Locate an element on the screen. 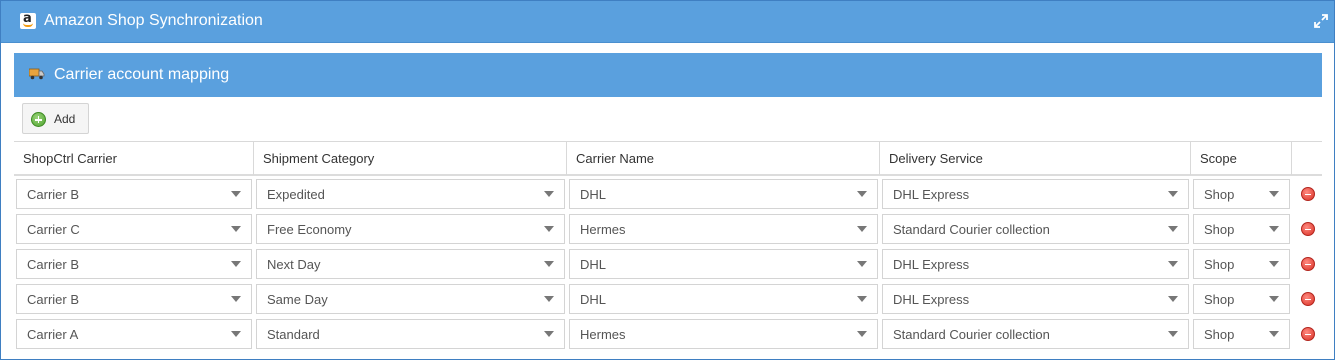 The height and width of the screenshot is (360, 1335). column-header-scope: Scope is located at coordinates (1241, 158).